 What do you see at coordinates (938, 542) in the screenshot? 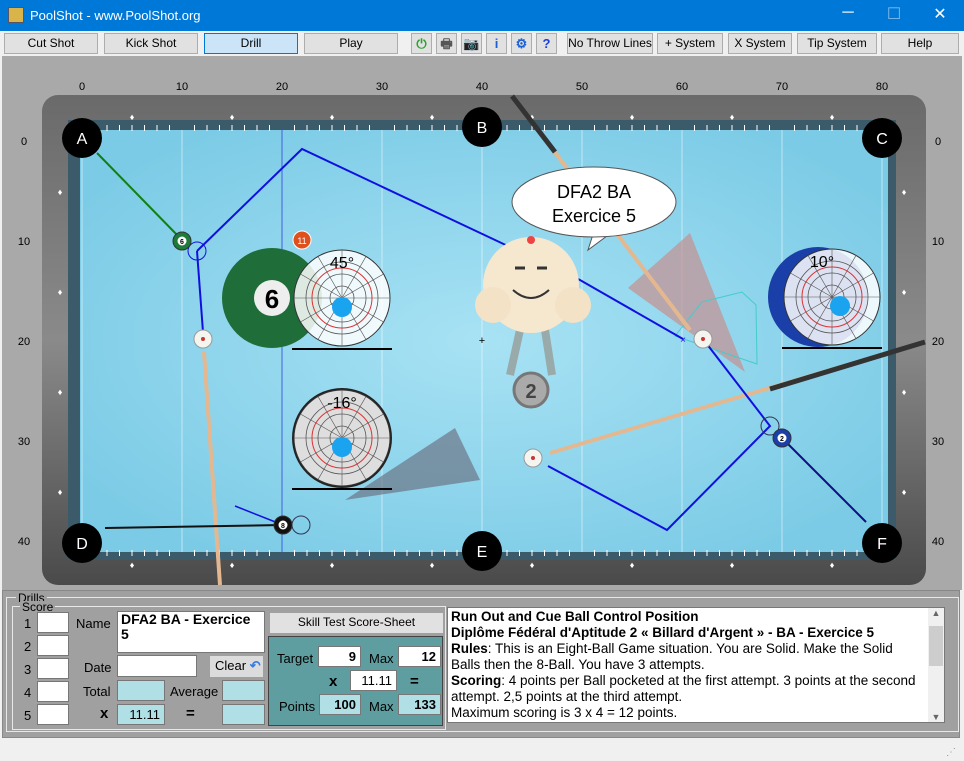
I see `y-tick-label: 40` at bounding box center [938, 542].